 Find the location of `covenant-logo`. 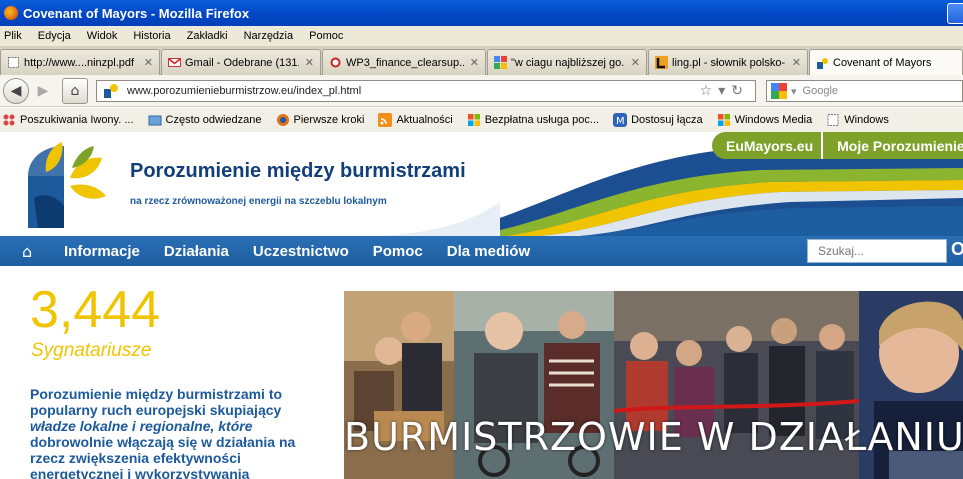

covenant-logo is located at coordinates (67, 185).